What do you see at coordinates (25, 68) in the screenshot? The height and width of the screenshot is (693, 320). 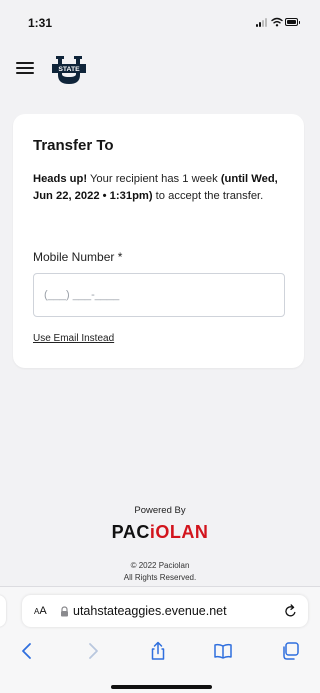 I see `hamburger-menu-icon` at bounding box center [25, 68].